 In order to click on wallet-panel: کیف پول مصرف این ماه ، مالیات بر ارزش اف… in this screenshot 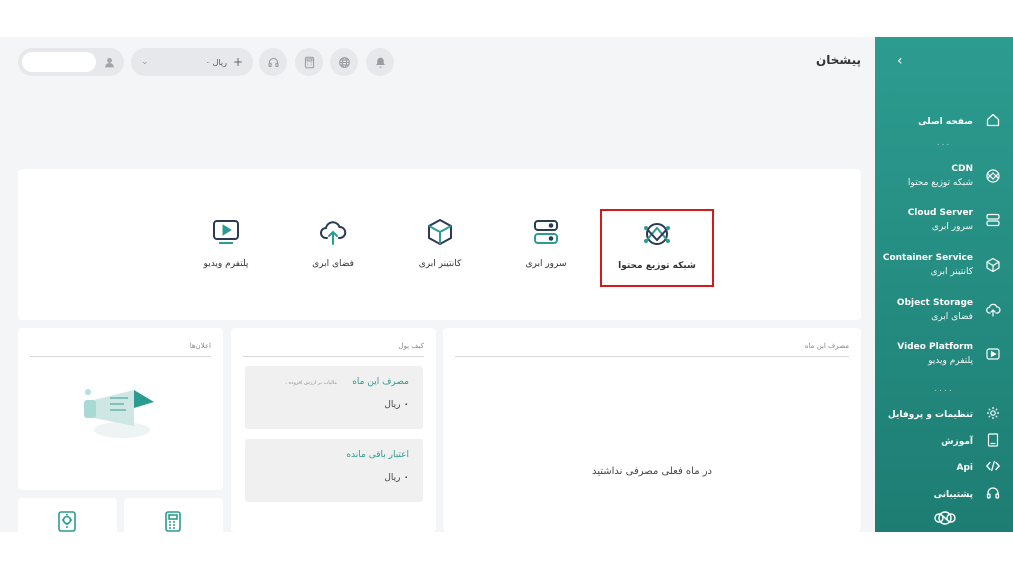, I will do `click(333, 430)`.